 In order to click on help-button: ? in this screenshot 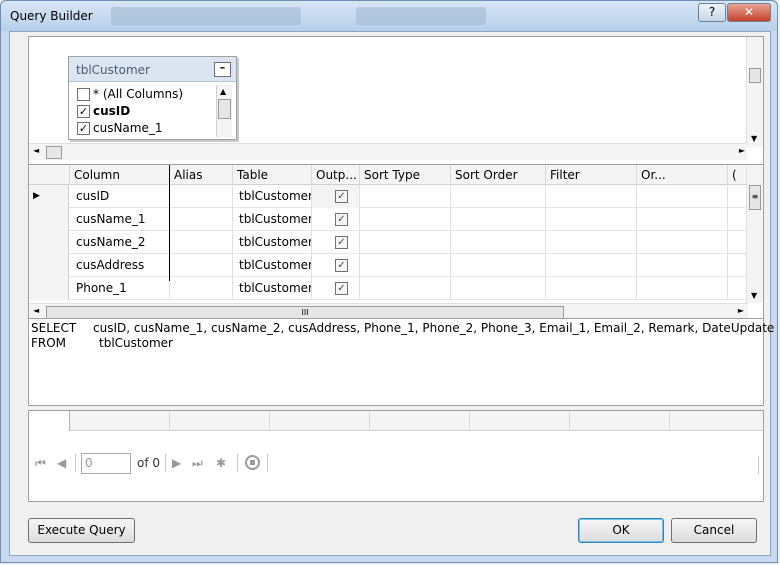, I will do `click(712, 12)`.